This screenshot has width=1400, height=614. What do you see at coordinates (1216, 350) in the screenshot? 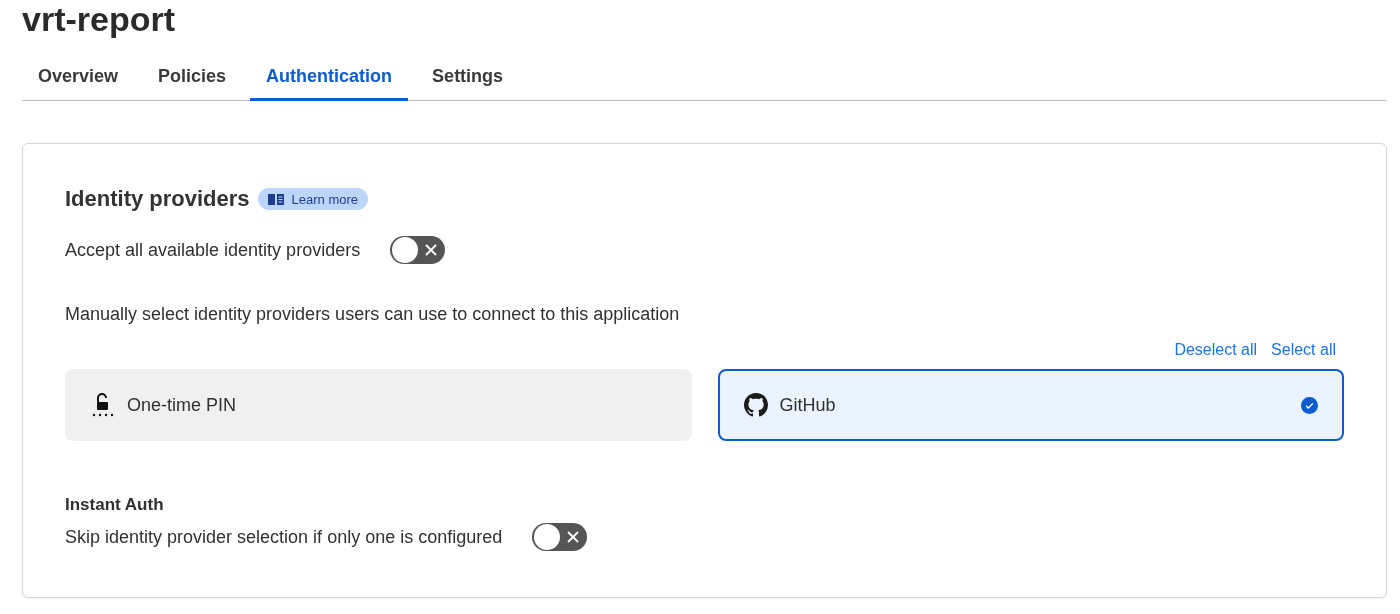
I see `deselect-all-link: Deselect all` at bounding box center [1216, 350].